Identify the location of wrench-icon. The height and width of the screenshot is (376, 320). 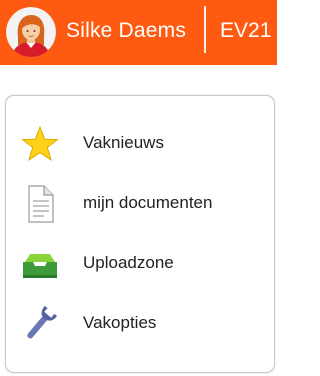
(40, 324).